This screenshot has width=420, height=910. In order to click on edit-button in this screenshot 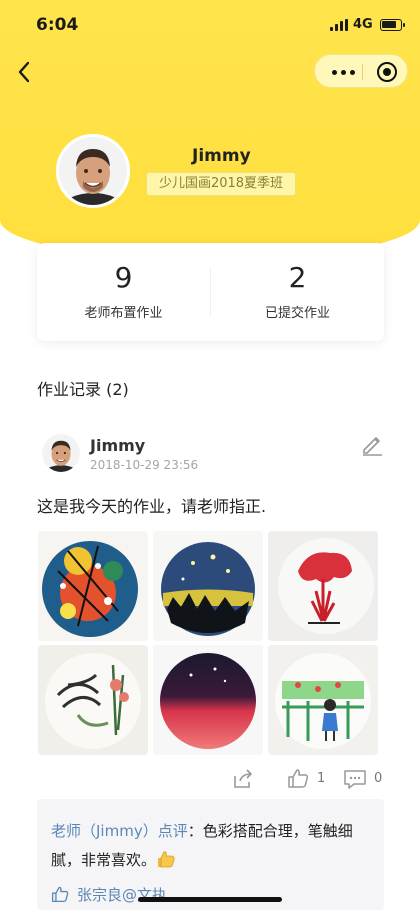, I will do `click(372, 444)`.